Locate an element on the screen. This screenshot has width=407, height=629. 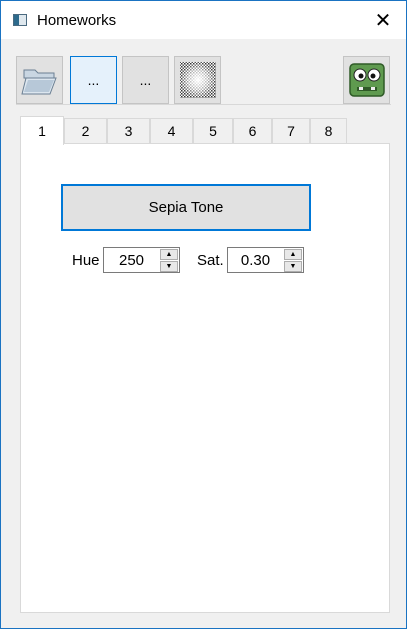
zombie-button is located at coordinates (366, 80).